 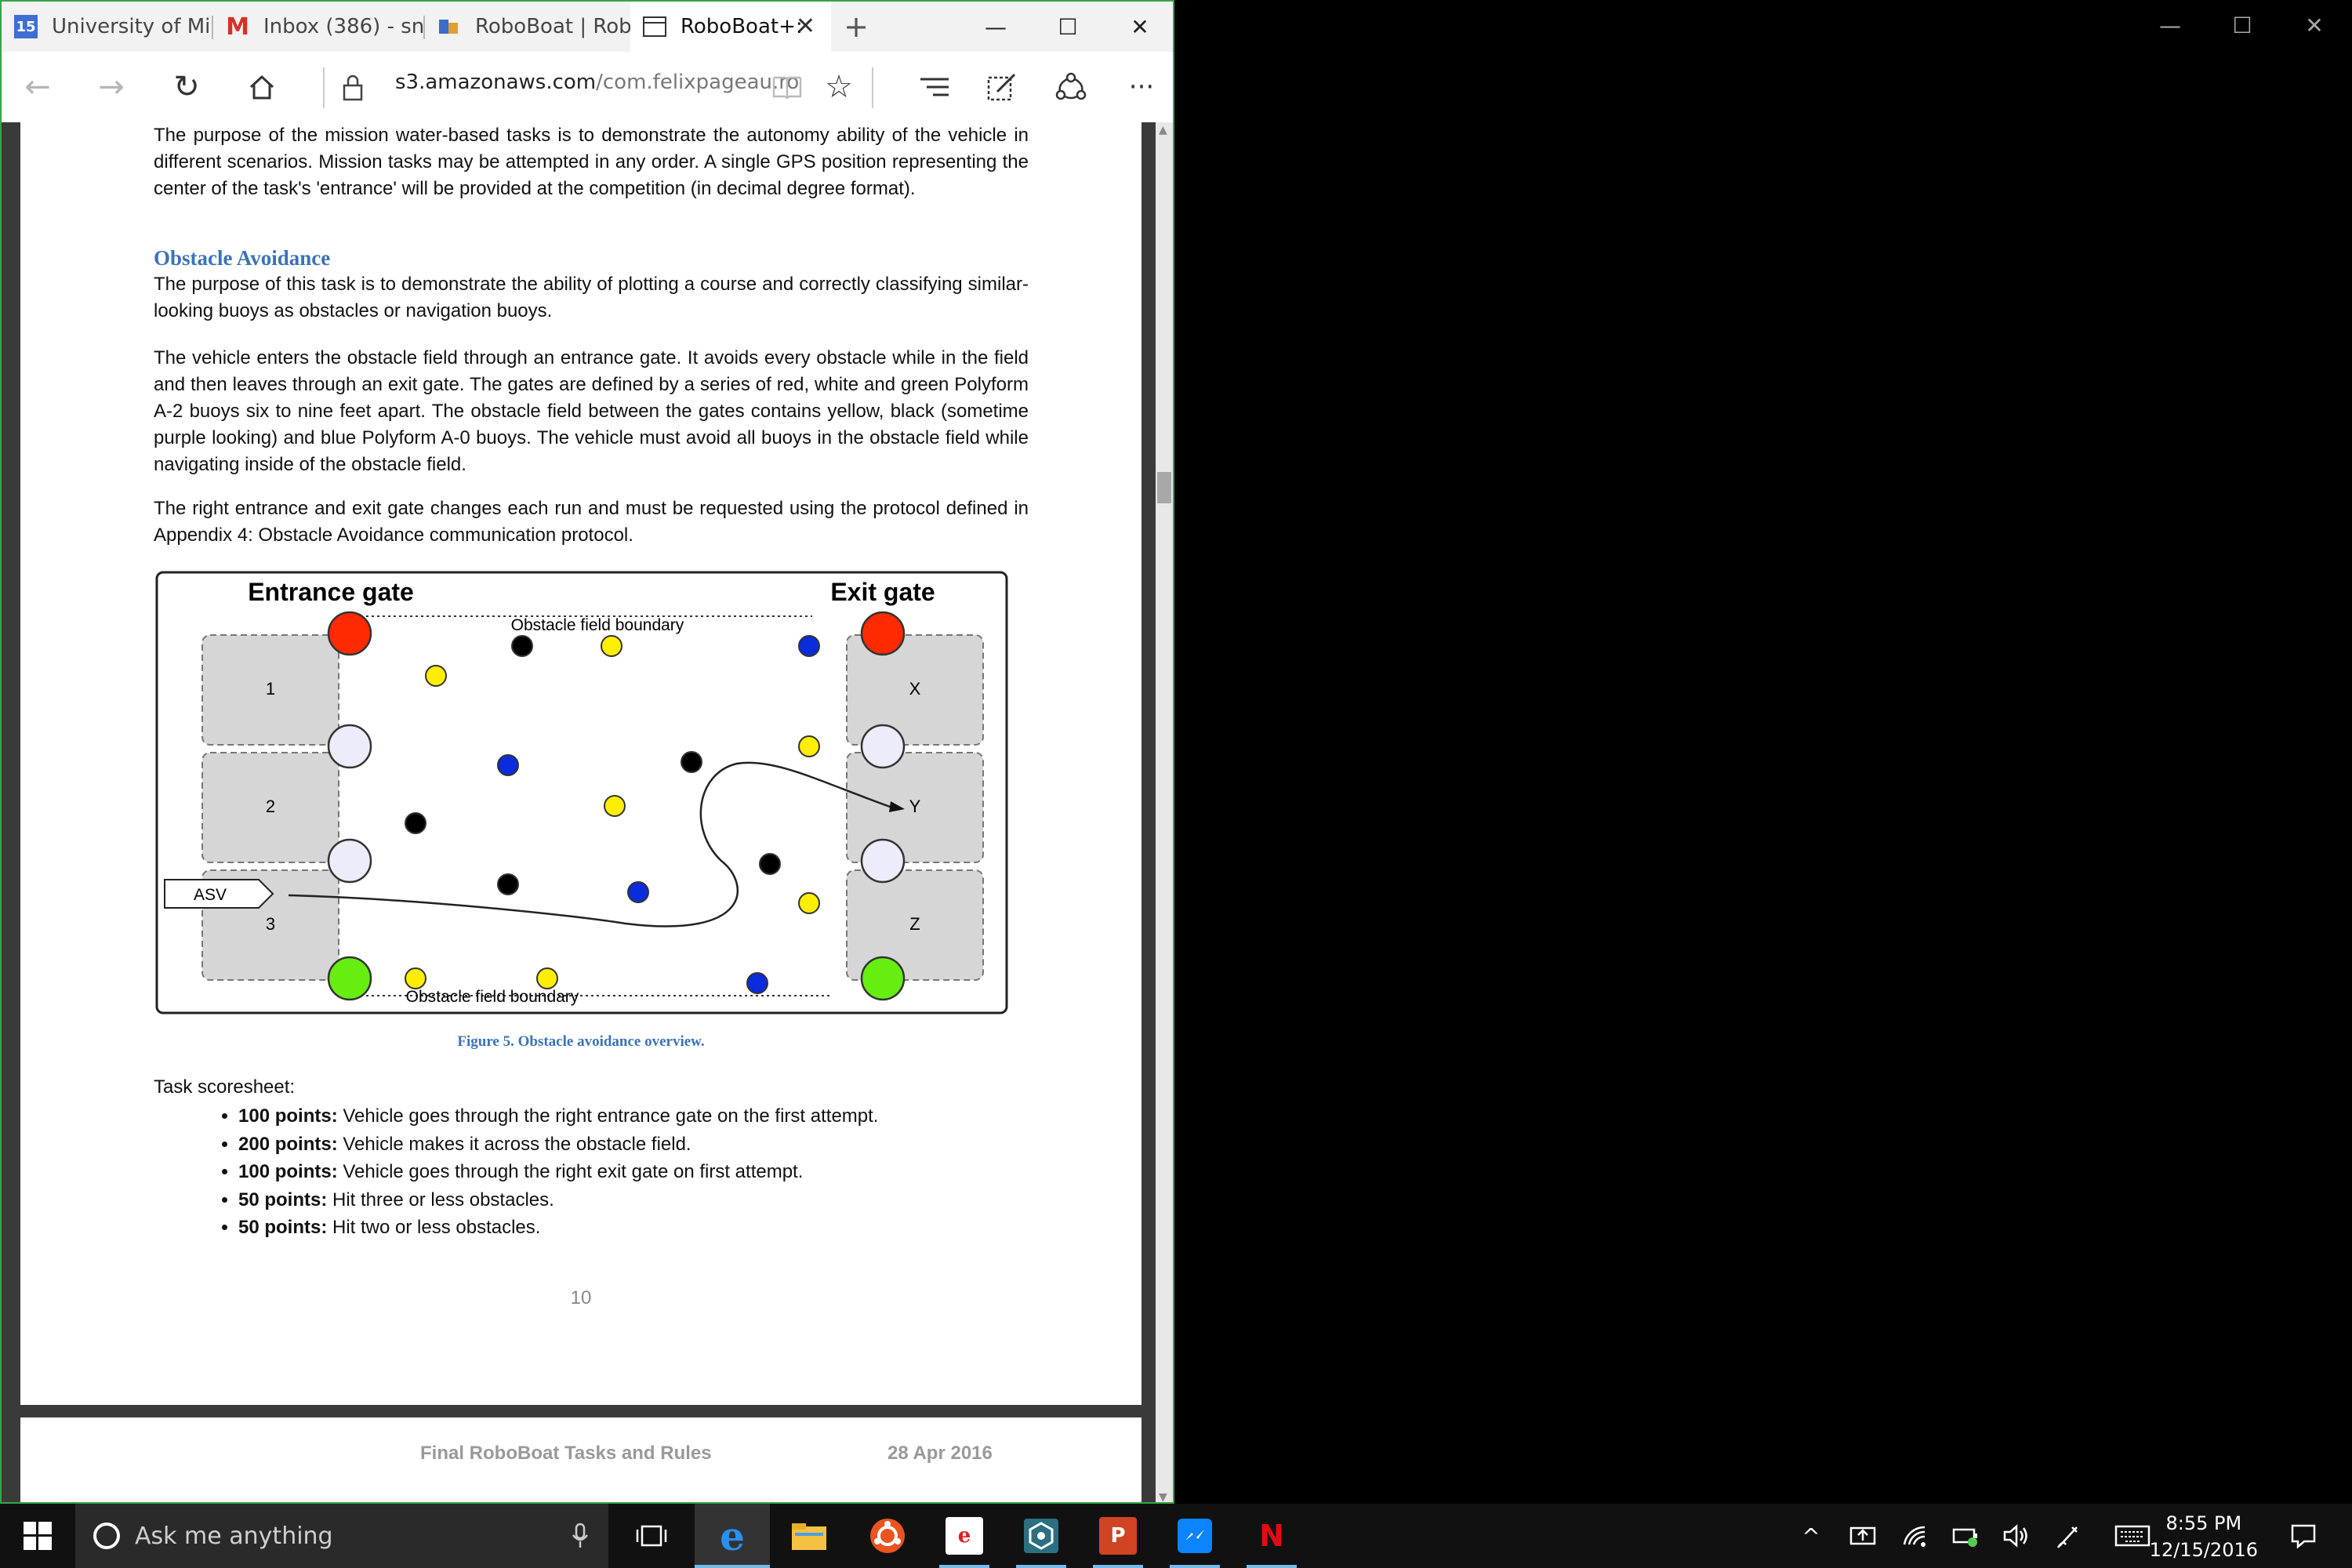 What do you see at coordinates (964, 1536) in the screenshot?
I see `pdf-app-icon: e` at bounding box center [964, 1536].